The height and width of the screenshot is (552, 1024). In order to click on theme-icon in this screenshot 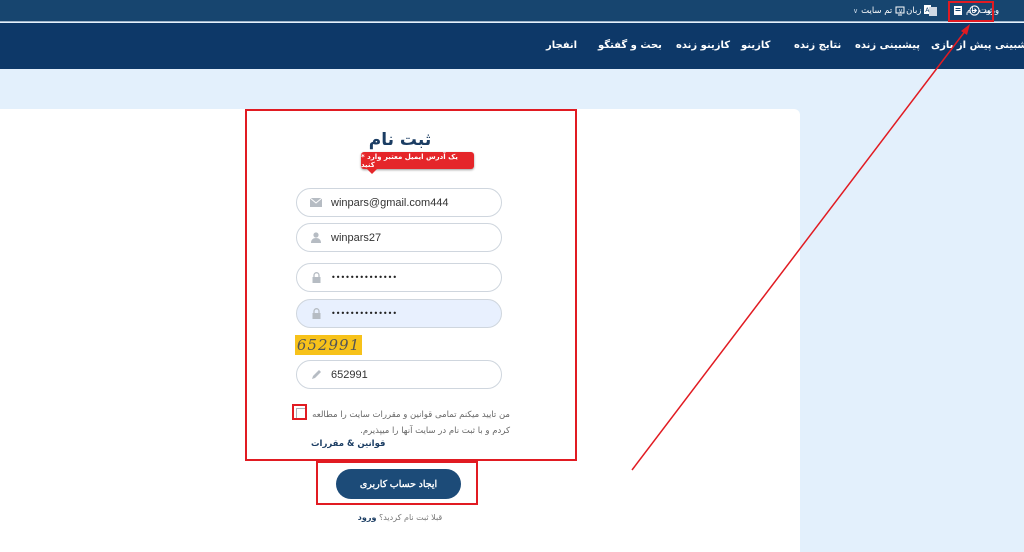, I will do `click(900, 11)`.